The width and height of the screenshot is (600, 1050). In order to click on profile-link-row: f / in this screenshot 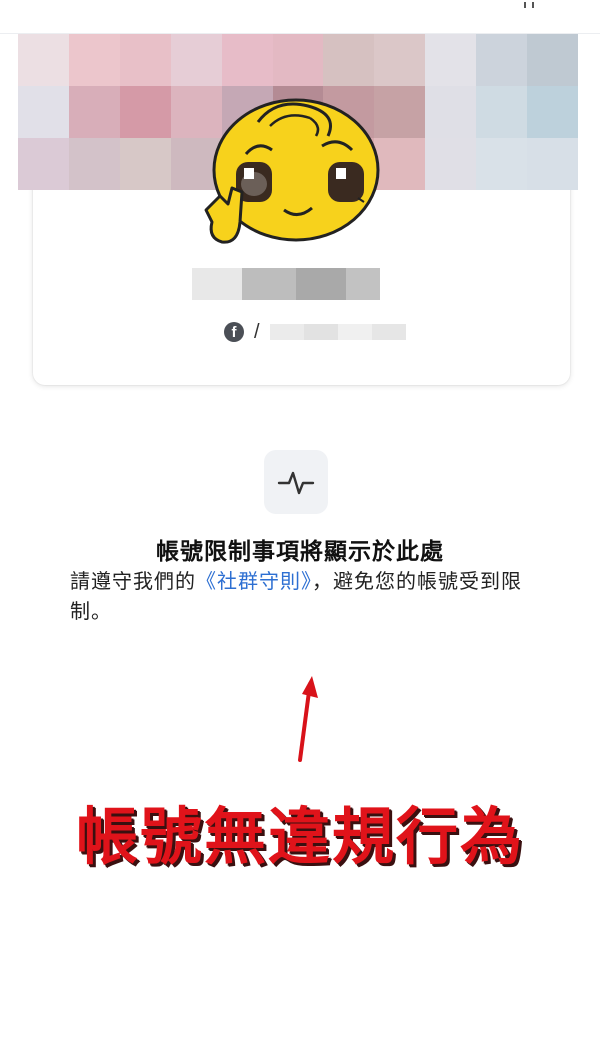, I will do `click(315, 332)`.